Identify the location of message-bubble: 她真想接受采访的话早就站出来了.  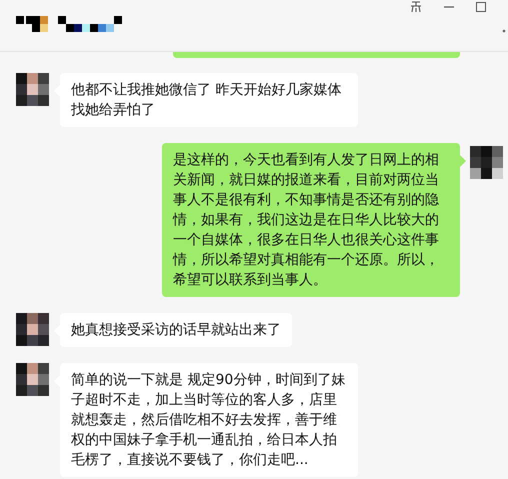
(176, 330).